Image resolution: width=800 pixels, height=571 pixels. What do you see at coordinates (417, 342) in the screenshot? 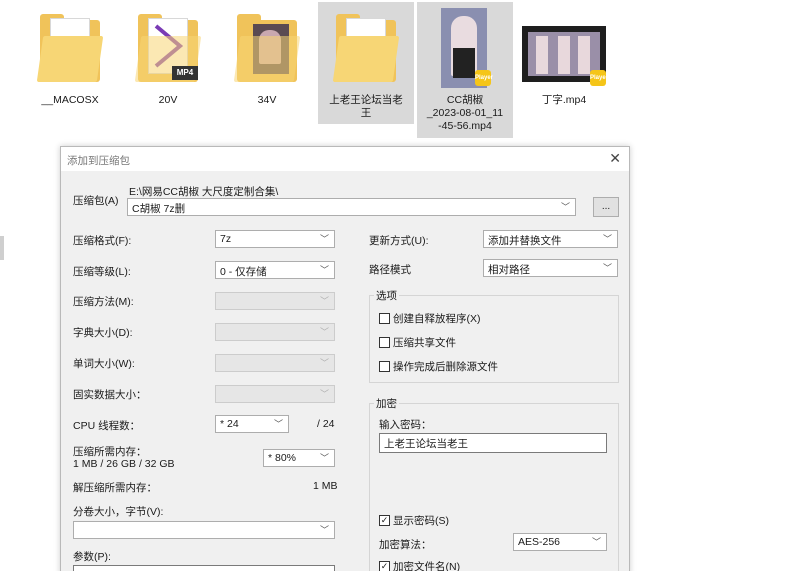
I see `shared-files-checkbox: 压缩共享文件` at bounding box center [417, 342].